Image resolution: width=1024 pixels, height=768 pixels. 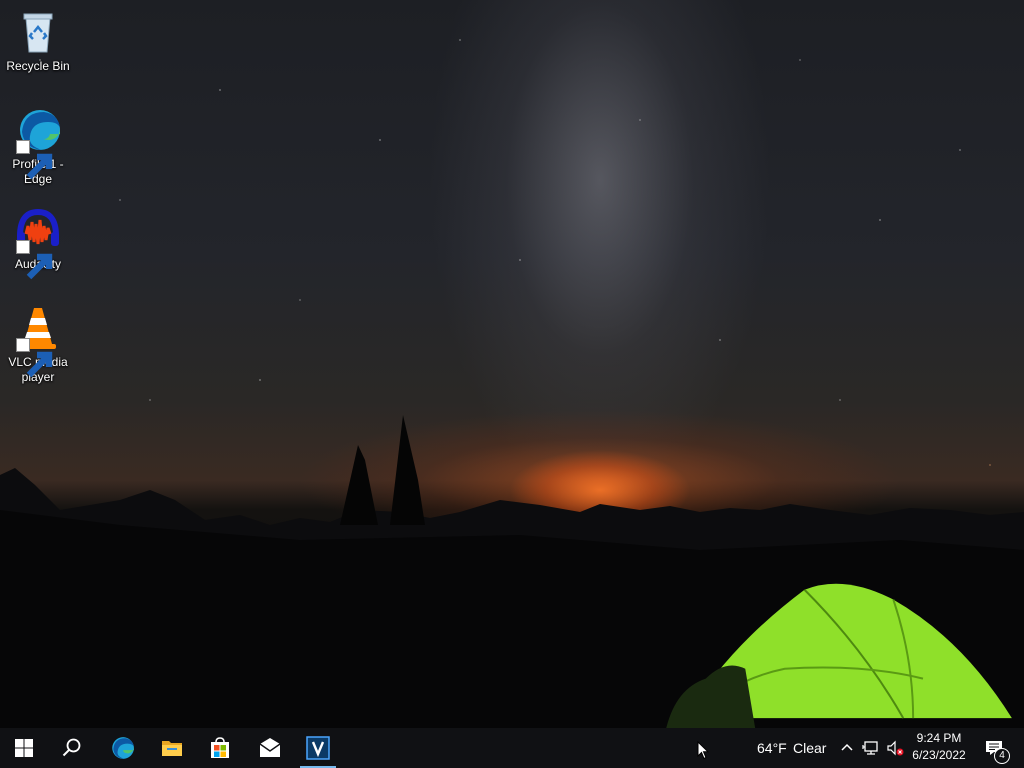 I want to click on desktop-icon-edge: Profile 1 - Edge, so click(x=38, y=146).